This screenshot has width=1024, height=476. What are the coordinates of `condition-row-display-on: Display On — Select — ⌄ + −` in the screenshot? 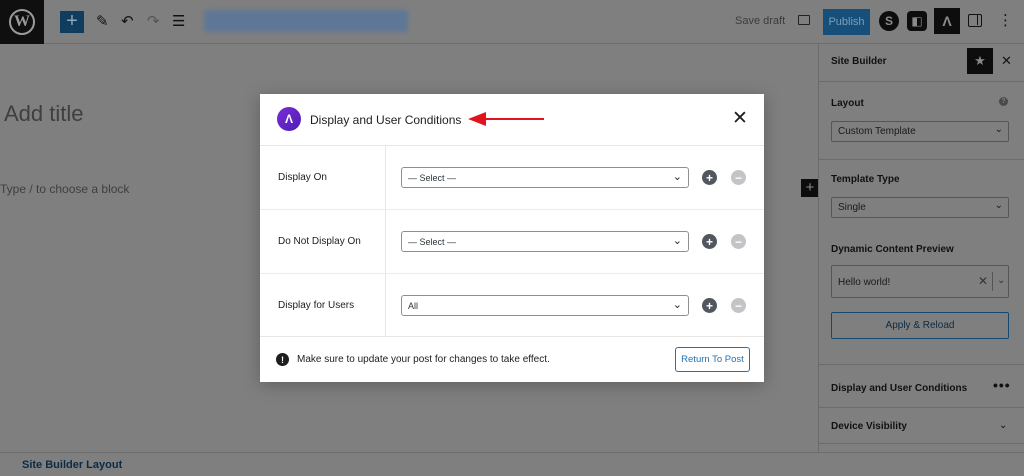 It's located at (512, 178).